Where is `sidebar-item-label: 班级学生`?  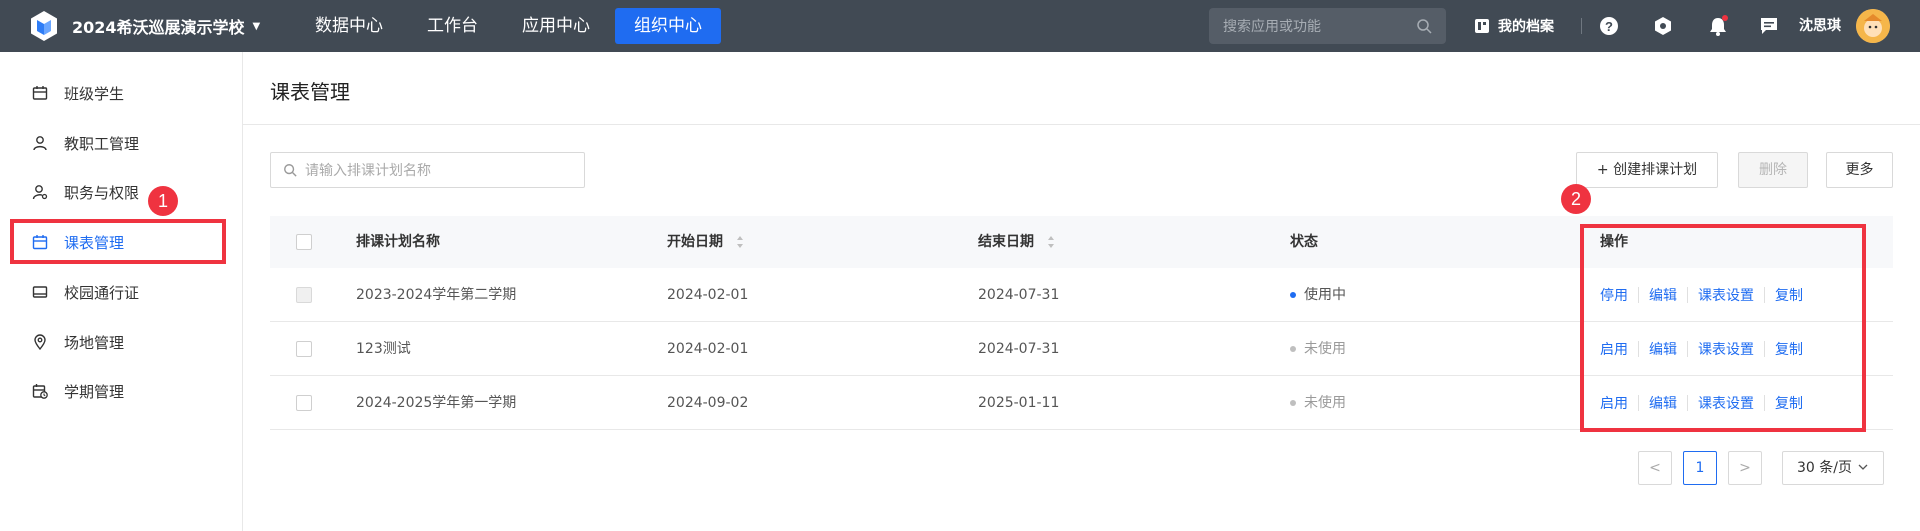
sidebar-item-label: 班级学生 is located at coordinates (94, 93).